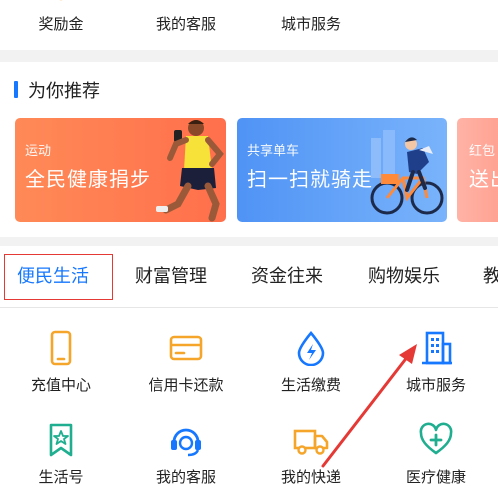 The width and height of the screenshot is (498, 502). Describe the element at coordinates (482, 151) in the screenshot. I see `banner-tag: 红包` at that location.